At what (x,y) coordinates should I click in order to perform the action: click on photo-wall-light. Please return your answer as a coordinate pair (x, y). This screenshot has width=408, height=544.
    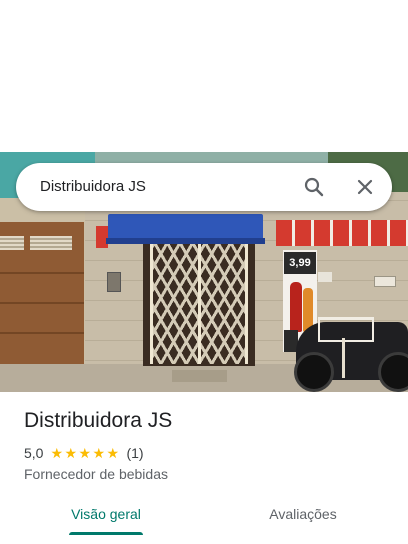
    Looking at the image, I should click on (385, 281).